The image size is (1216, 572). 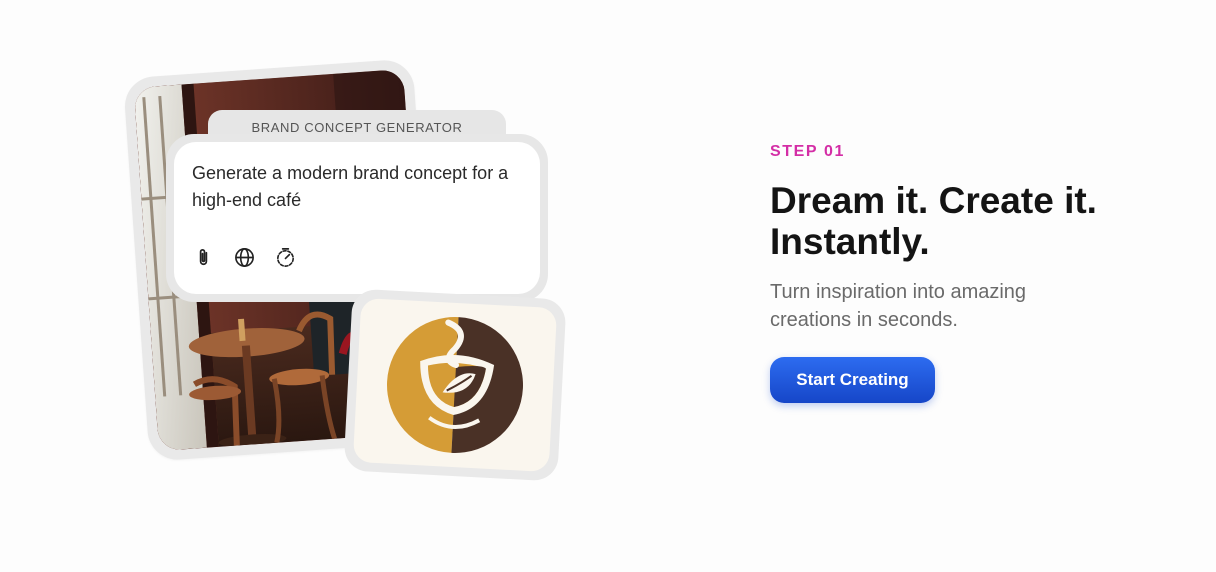 I want to click on headline-line-1: Dream it. Create it., so click(x=933, y=200).